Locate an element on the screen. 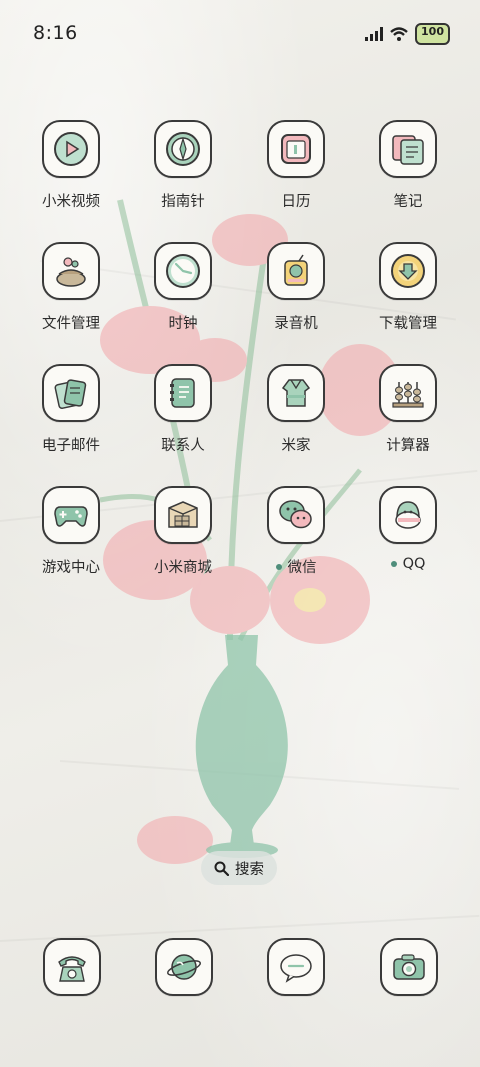 This screenshot has width=480, height=1067. app-label: 指南针 is located at coordinates (183, 202).